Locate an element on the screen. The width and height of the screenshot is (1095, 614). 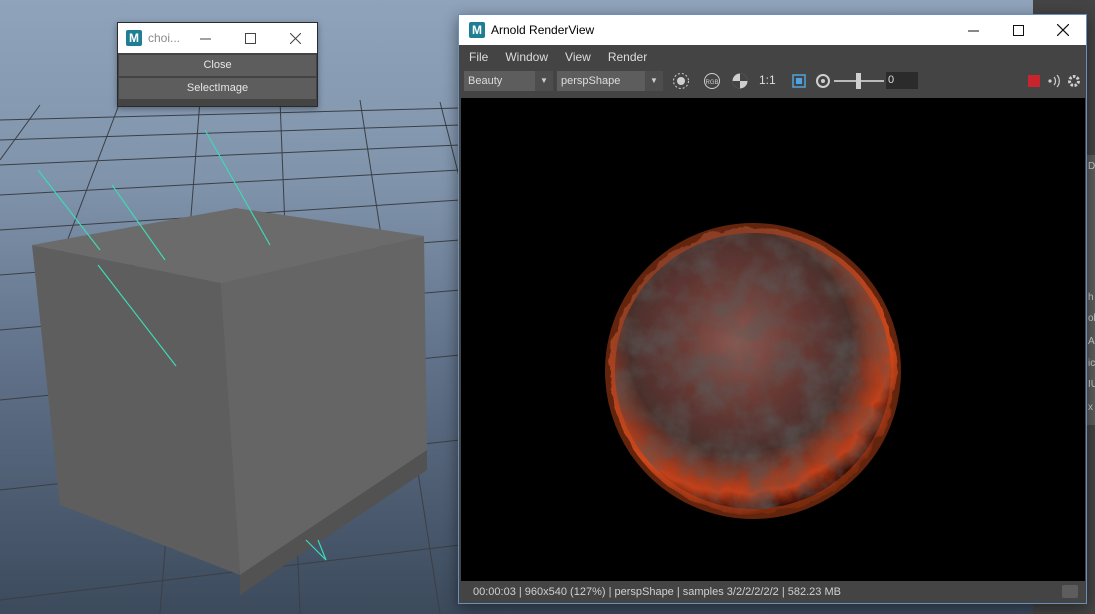
checker-icon is located at coordinates (740, 81).